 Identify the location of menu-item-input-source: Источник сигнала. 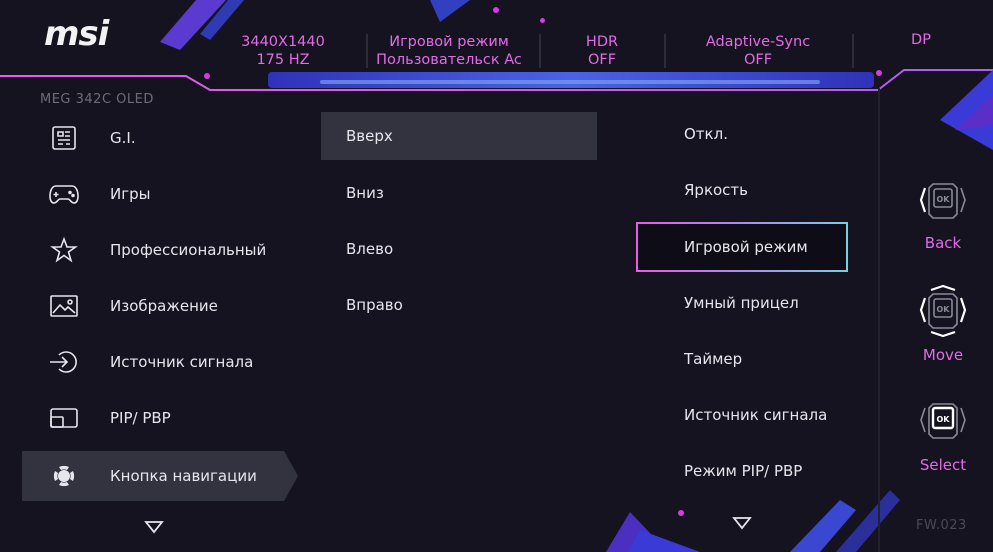
(153, 362).